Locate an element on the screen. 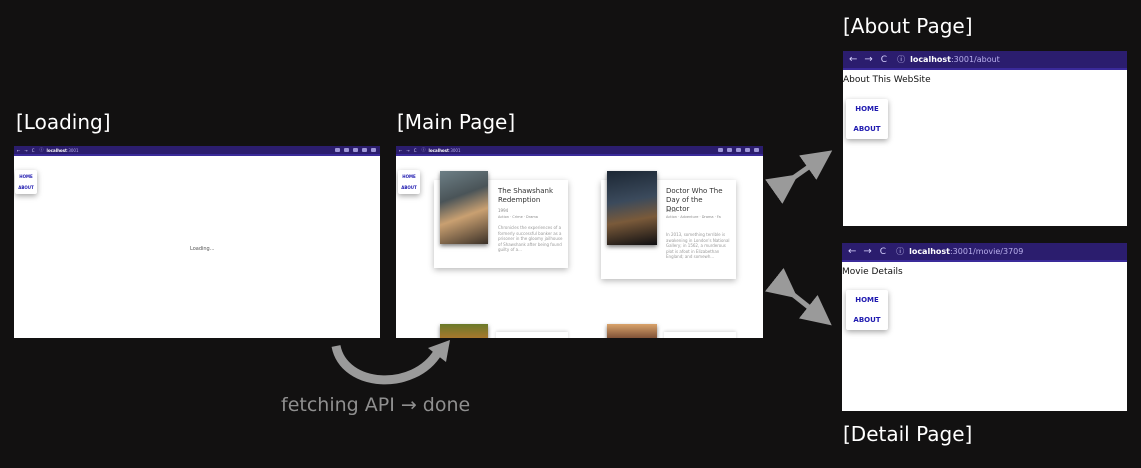 This screenshot has height=468, width=1141. curved-arrow-icon is located at coordinates (386, 364).